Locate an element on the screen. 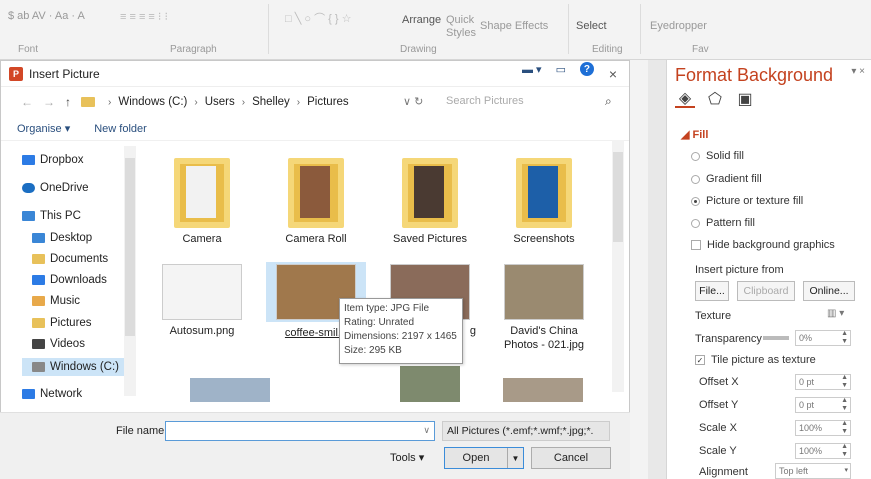 The image size is (871, 479). paragraph-controls: ≡ ≡ ≡ ≡ ⁝ ⁝ is located at coordinates (144, 16).